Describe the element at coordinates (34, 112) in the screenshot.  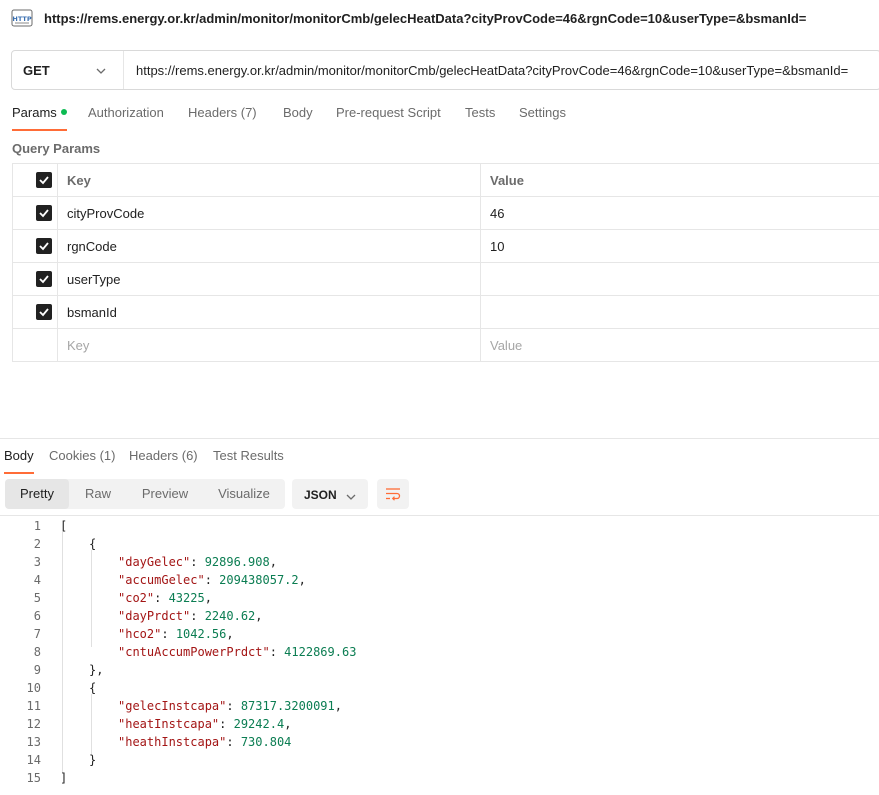
I see `tab-label: Params` at that location.